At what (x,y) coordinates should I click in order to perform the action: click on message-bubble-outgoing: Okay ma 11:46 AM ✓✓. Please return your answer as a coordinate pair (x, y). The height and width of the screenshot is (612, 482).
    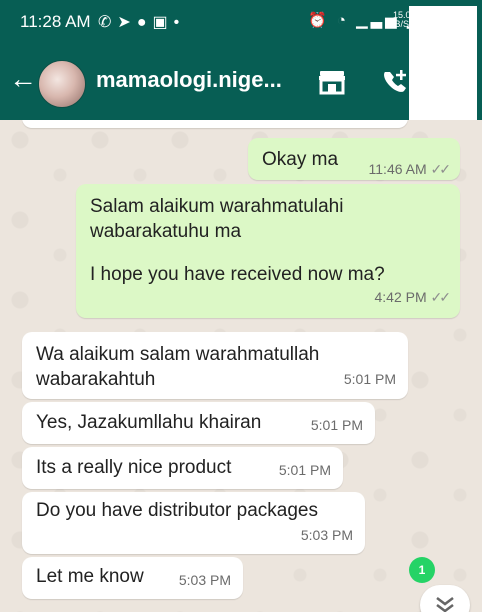
    Looking at the image, I should click on (354, 159).